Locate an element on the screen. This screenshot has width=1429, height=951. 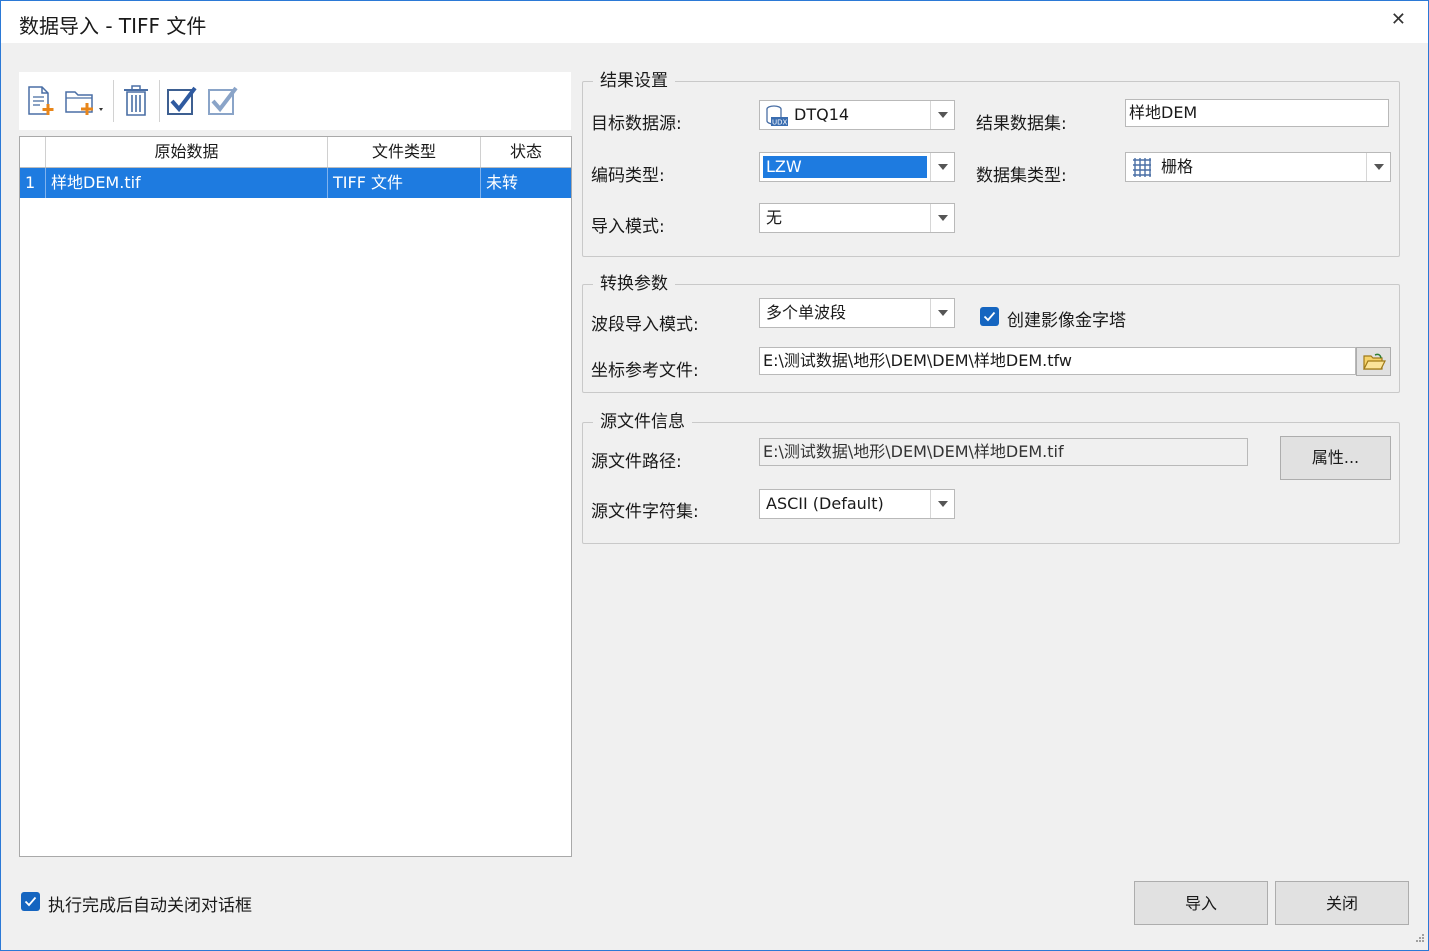
cell-status: 未转 is located at coordinates (502, 182).